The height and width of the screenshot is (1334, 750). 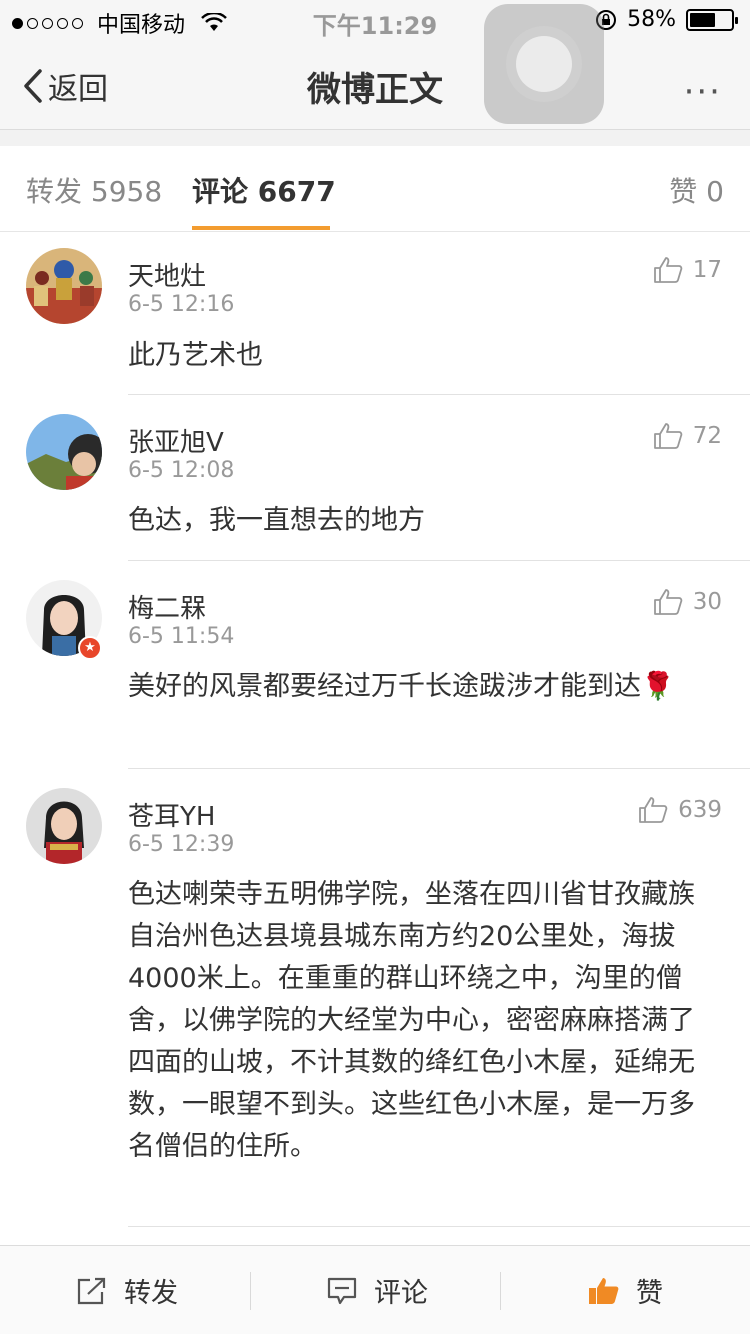 I want to click on comment-time: 6-5 12:39, so click(x=181, y=844).